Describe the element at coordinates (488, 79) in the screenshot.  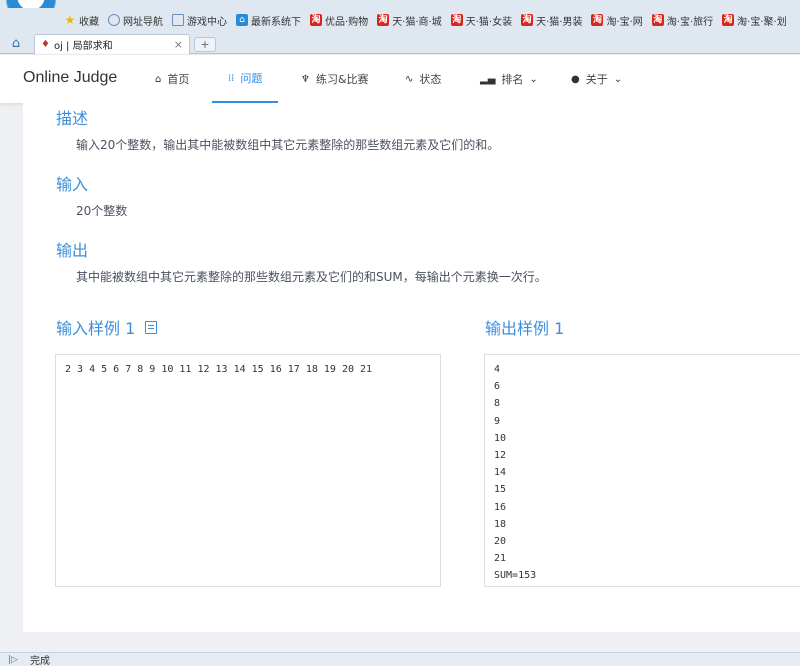
I see `bar-chart-icon: ▂▄` at that location.